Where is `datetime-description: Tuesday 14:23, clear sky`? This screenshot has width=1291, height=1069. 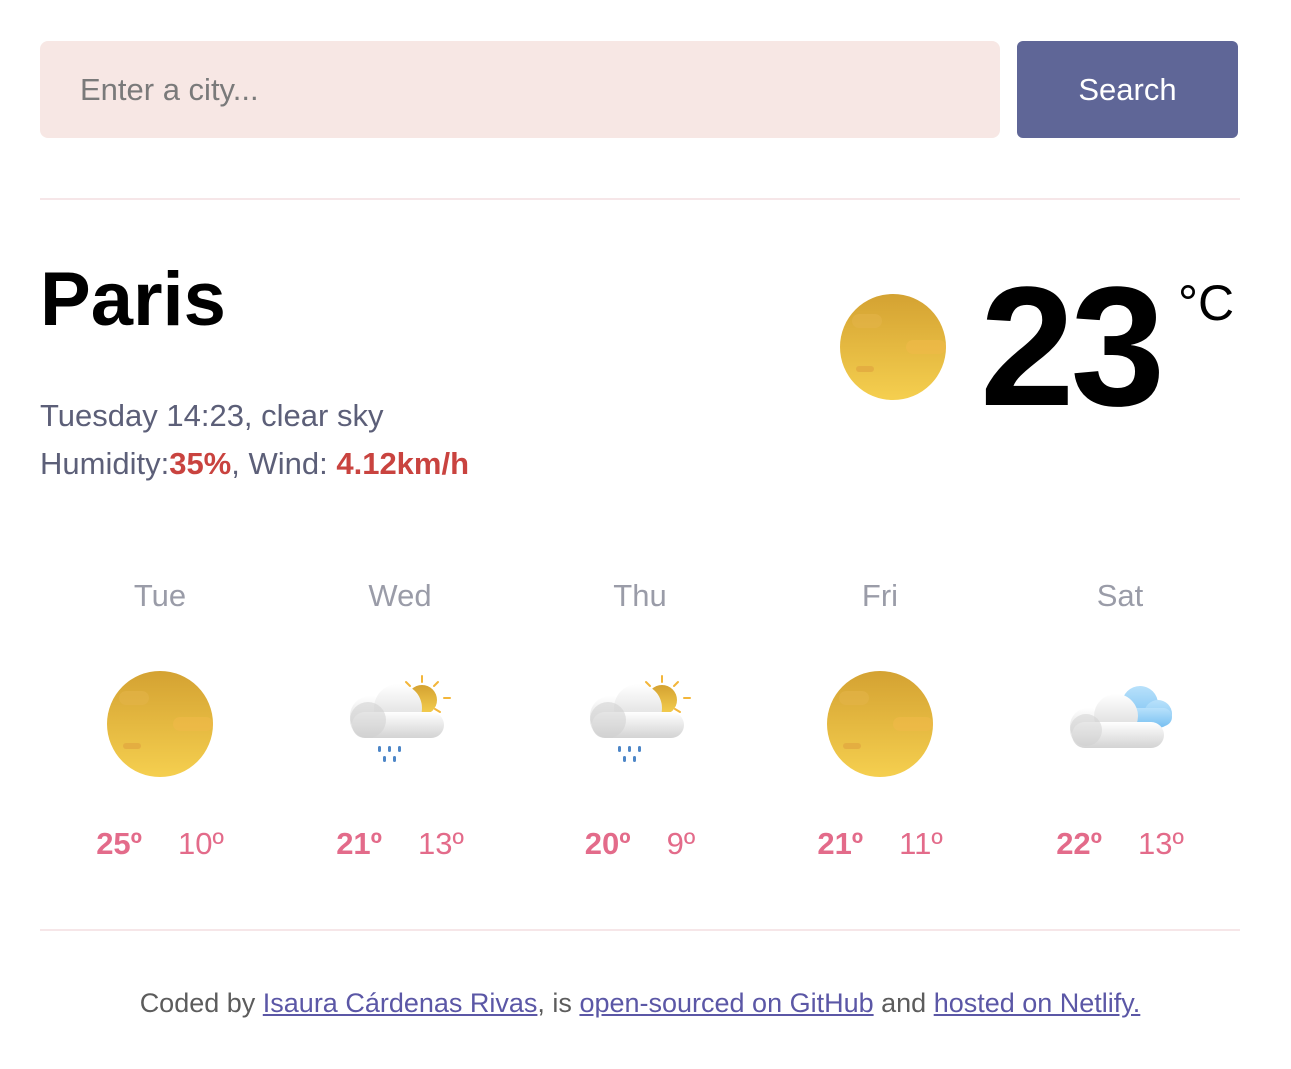
datetime-description: Tuesday 14:23, clear sky is located at coordinates (212, 415).